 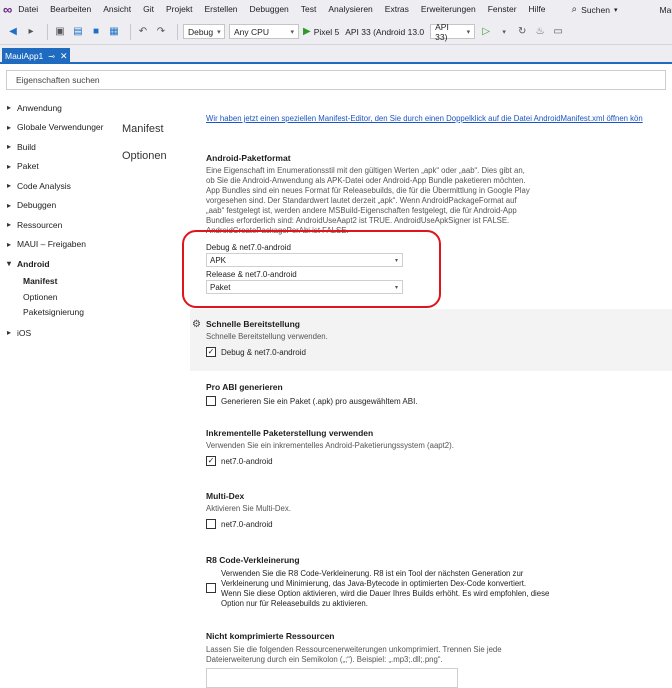 I want to click on nav-item-build: ▸ Build, so click(x=55, y=147).